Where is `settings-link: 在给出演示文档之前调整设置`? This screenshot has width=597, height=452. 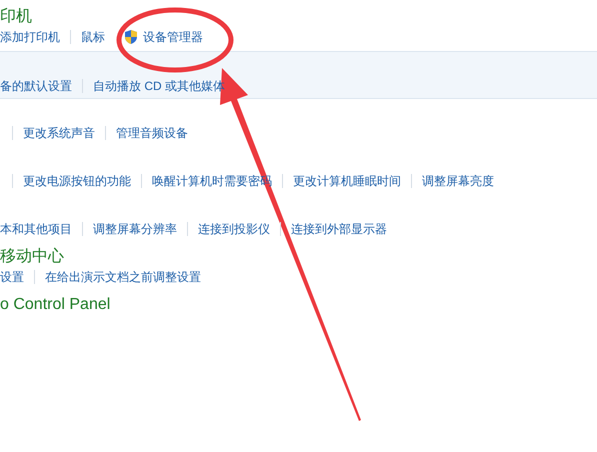
settings-link: 在给出演示文档之前调整设置 is located at coordinates (123, 277).